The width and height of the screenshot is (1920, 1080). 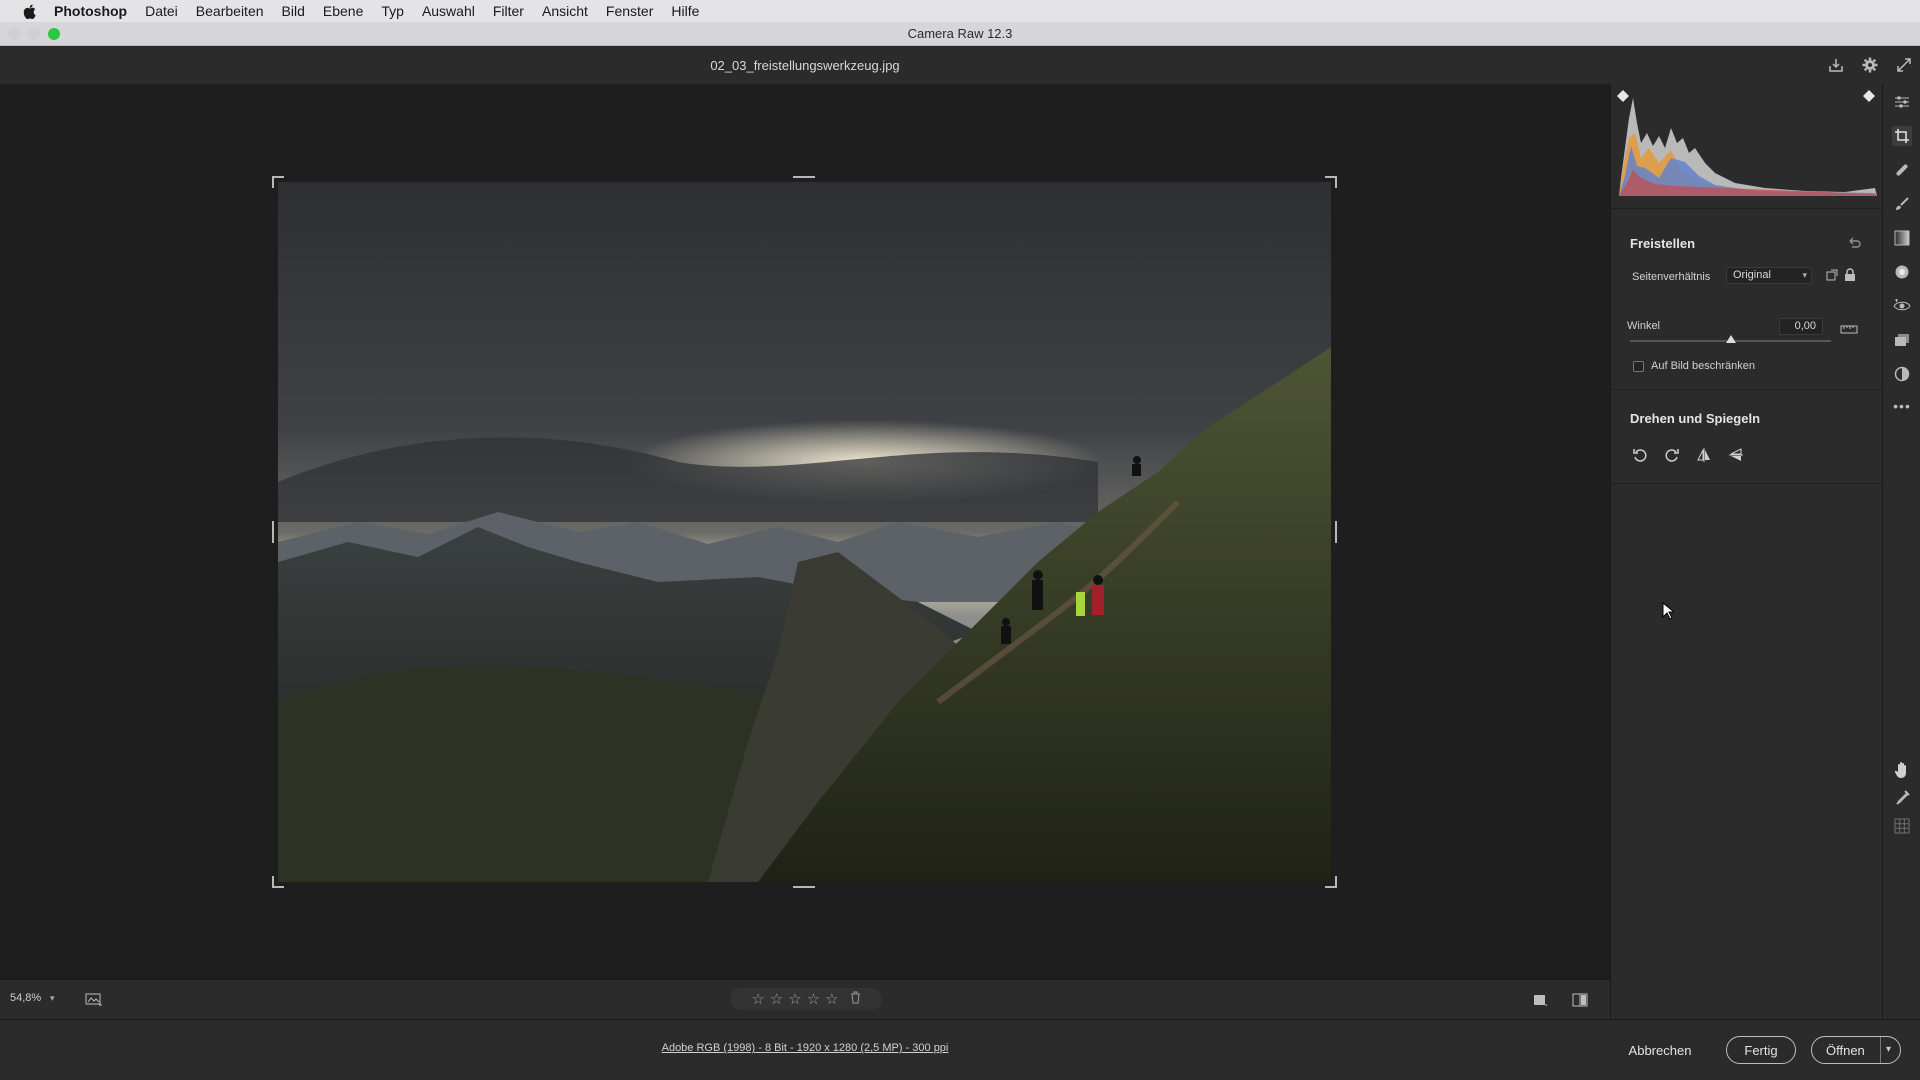 What do you see at coordinates (1663, 243) in the screenshot?
I see `crop-section-title: Freistellen` at bounding box center [1663, 243].